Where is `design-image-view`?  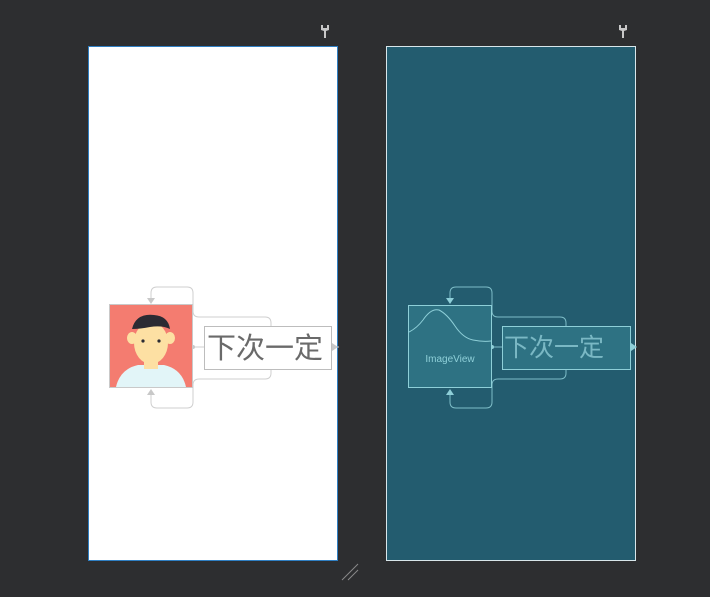
design-image-view is located at coordinates (151, 346).